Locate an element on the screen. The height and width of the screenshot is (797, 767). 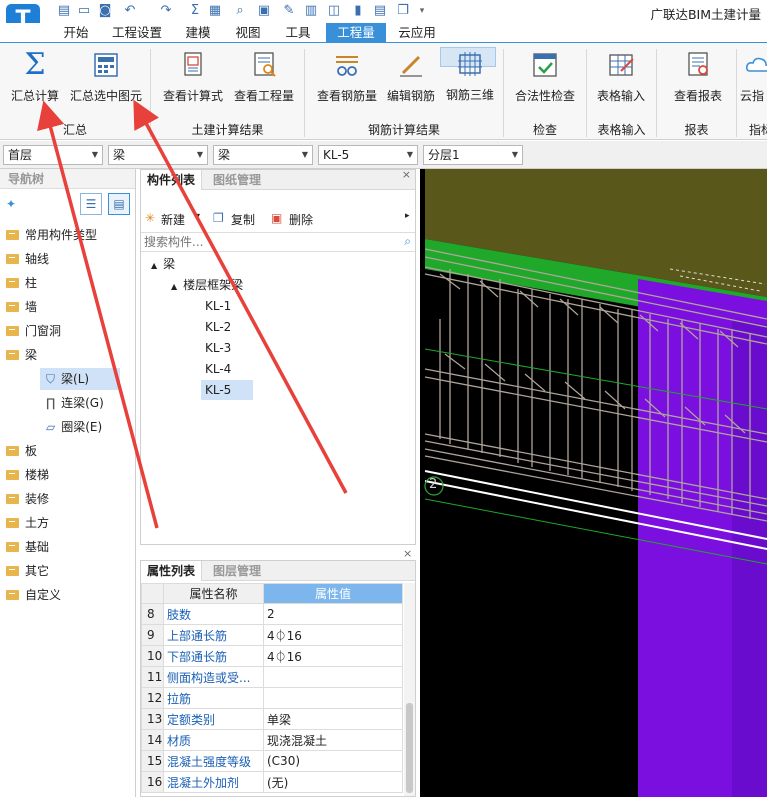
legality-check-button: 合法性检查 is located at coordinates (545, 81).